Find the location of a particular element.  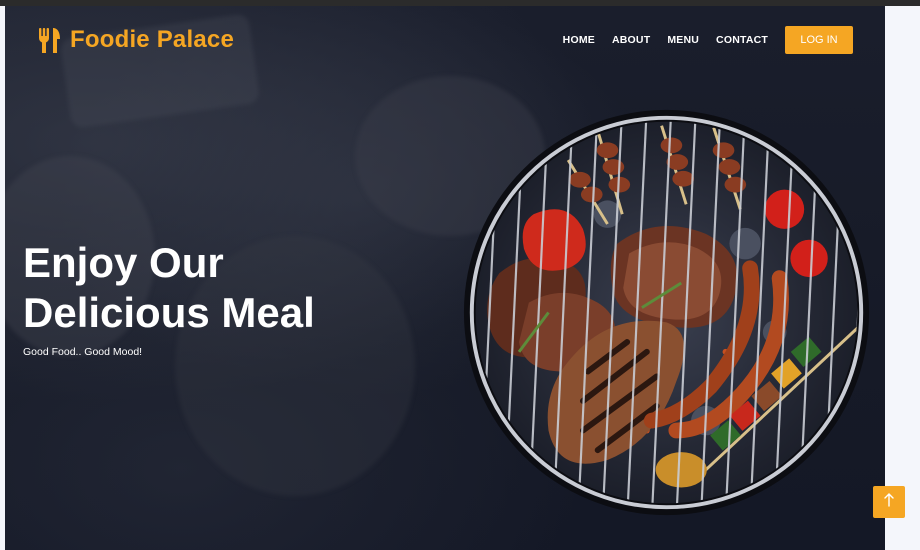

main-nav: HOME ABOUT MENU CONTACT LOG IN is located at coordinates (708, 40).